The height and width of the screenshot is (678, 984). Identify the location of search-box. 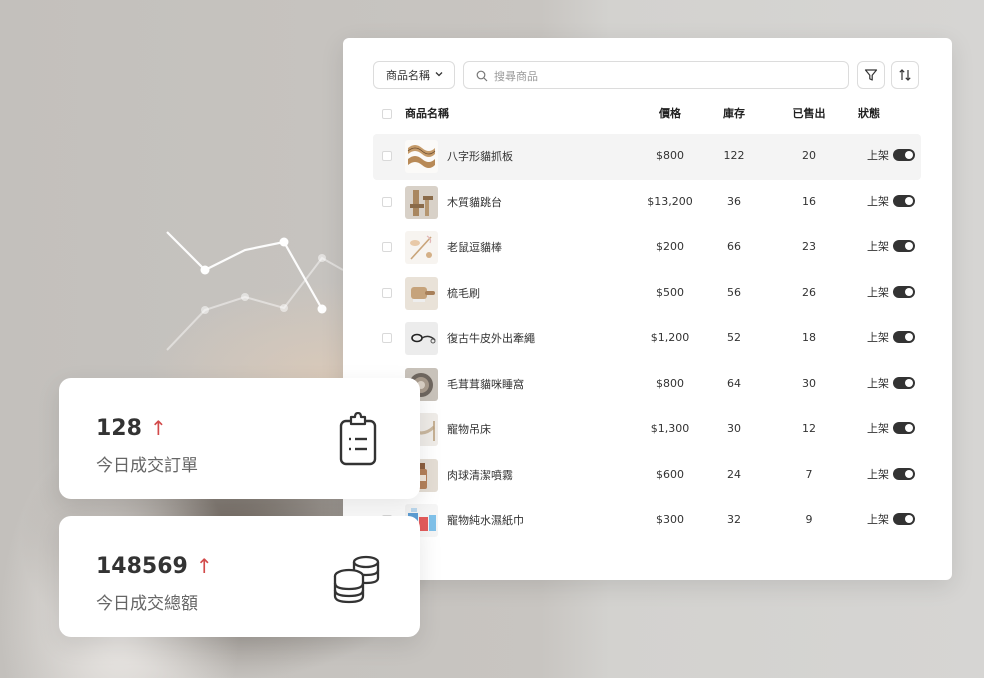
(656, 75).